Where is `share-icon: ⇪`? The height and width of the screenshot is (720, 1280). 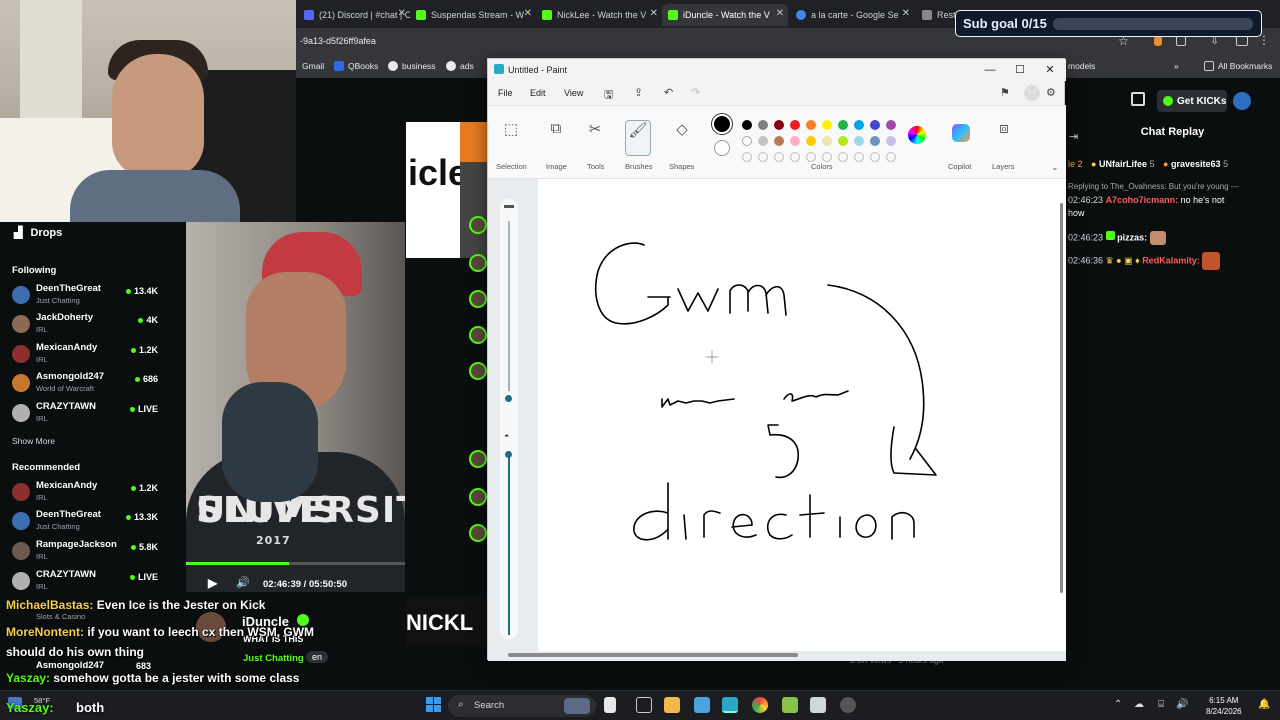
share-icon: ⇪ is located at coordinates (638, 92).